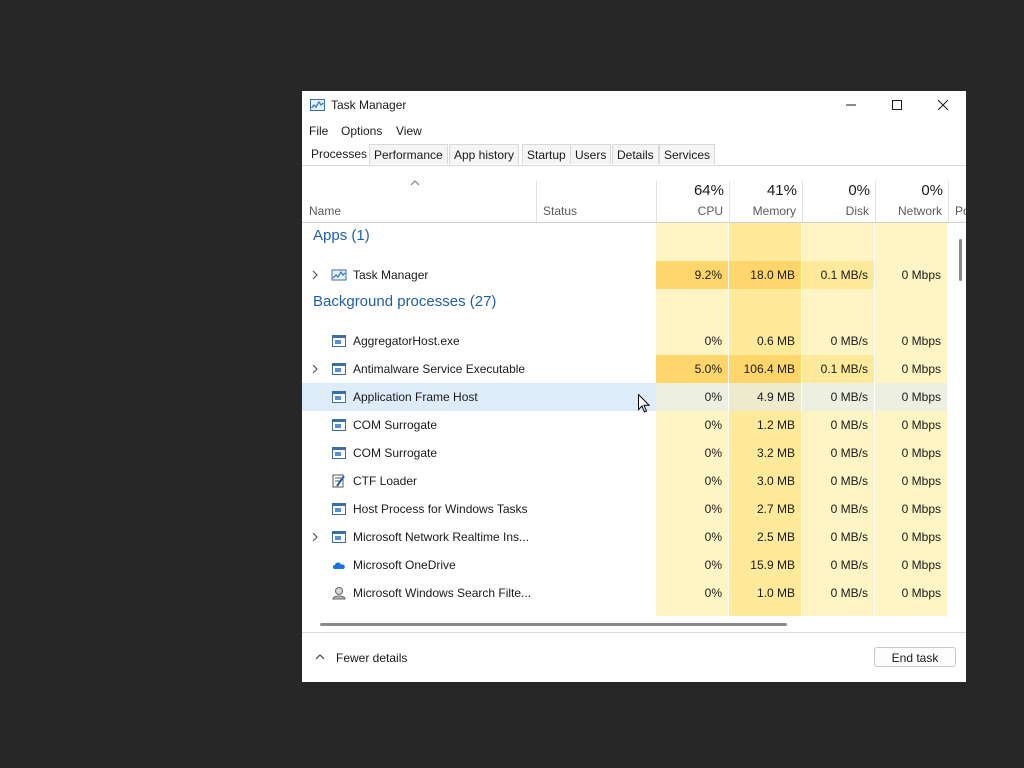 This screenshot has width=1024, height=768. What do you see at coordinates (762, 211) in the screenshot?
I see `column-memory: Memory` at bounding box center [762, 211].